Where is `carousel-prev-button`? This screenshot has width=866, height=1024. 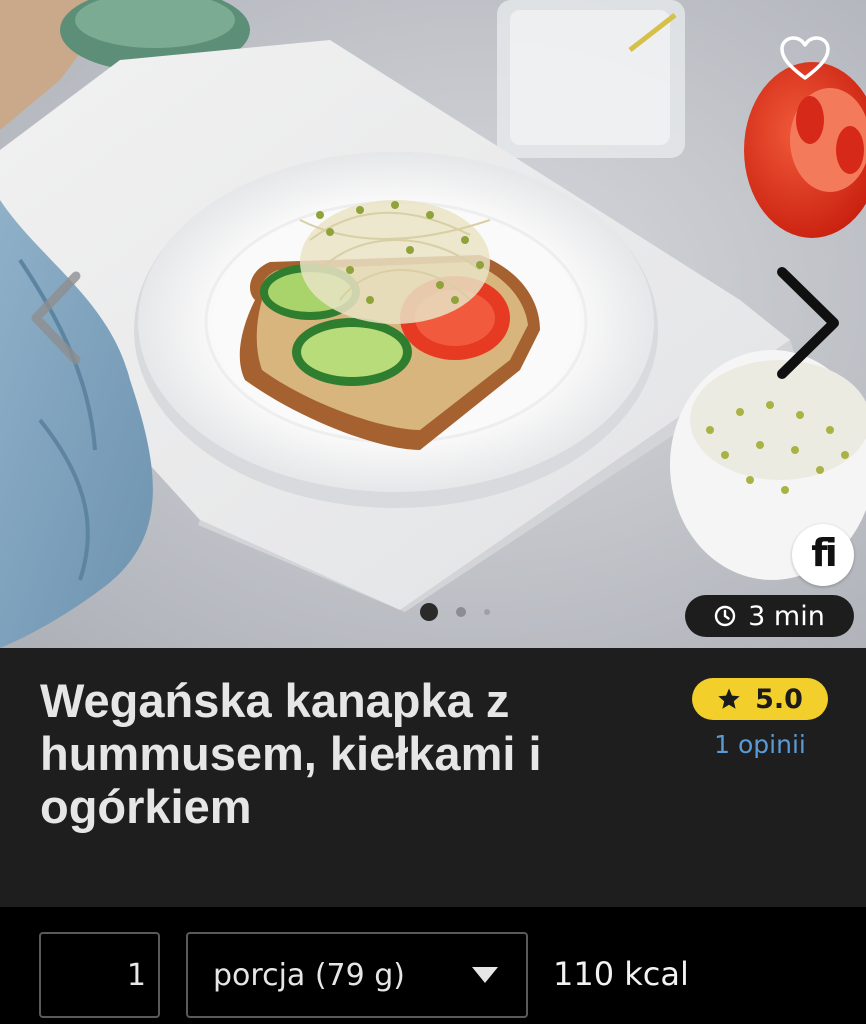 carousel-prev-button is located at coordinates (56, 318).